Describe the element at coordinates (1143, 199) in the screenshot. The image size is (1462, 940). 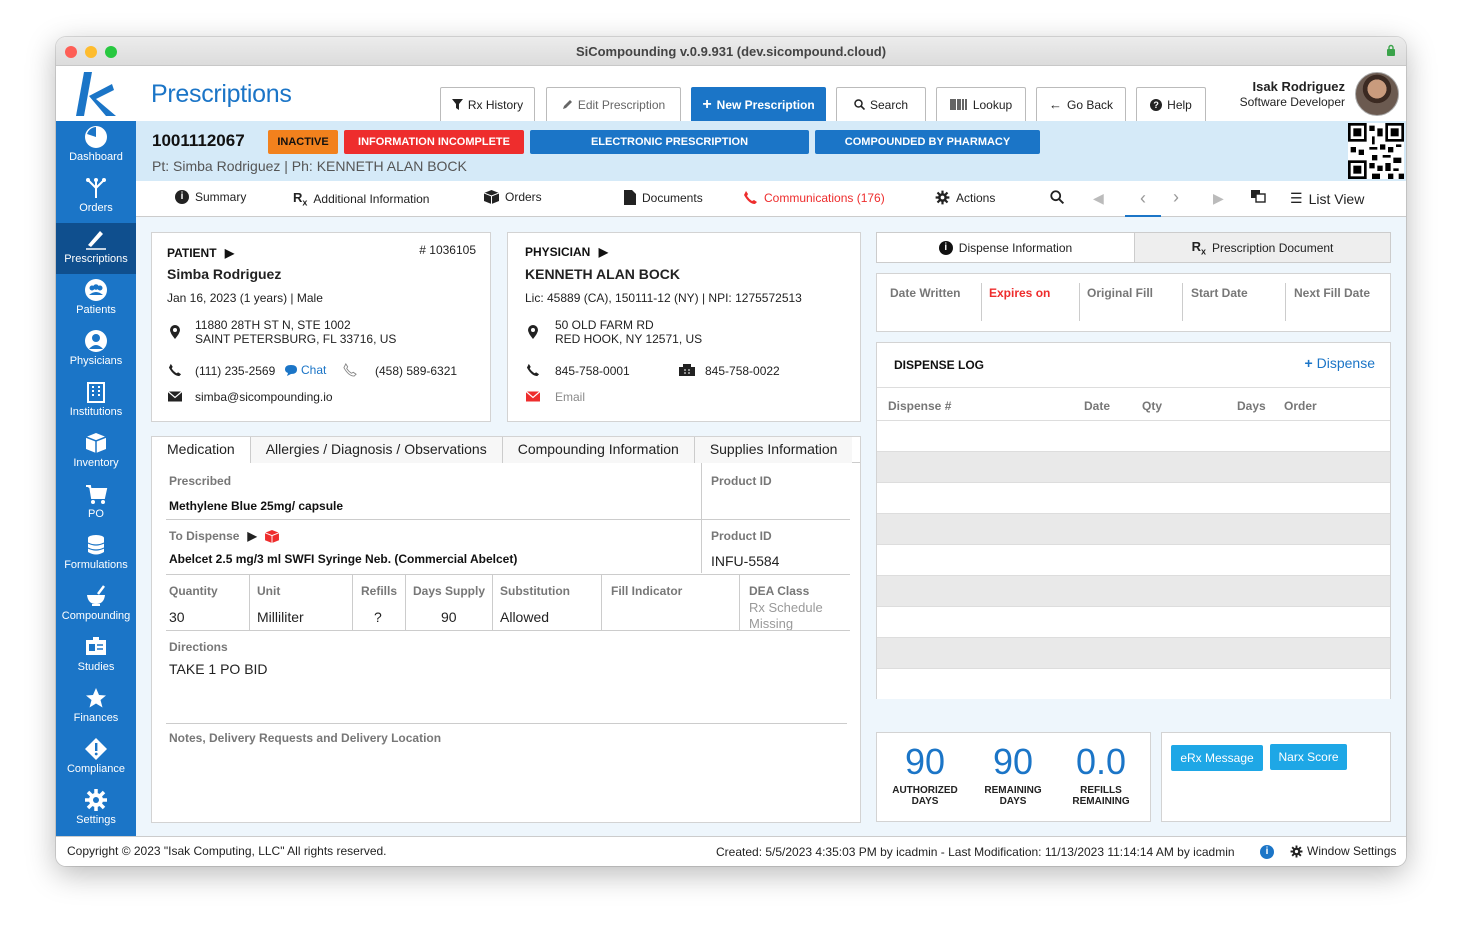
I see `previous-record-button: ‹` at that location.